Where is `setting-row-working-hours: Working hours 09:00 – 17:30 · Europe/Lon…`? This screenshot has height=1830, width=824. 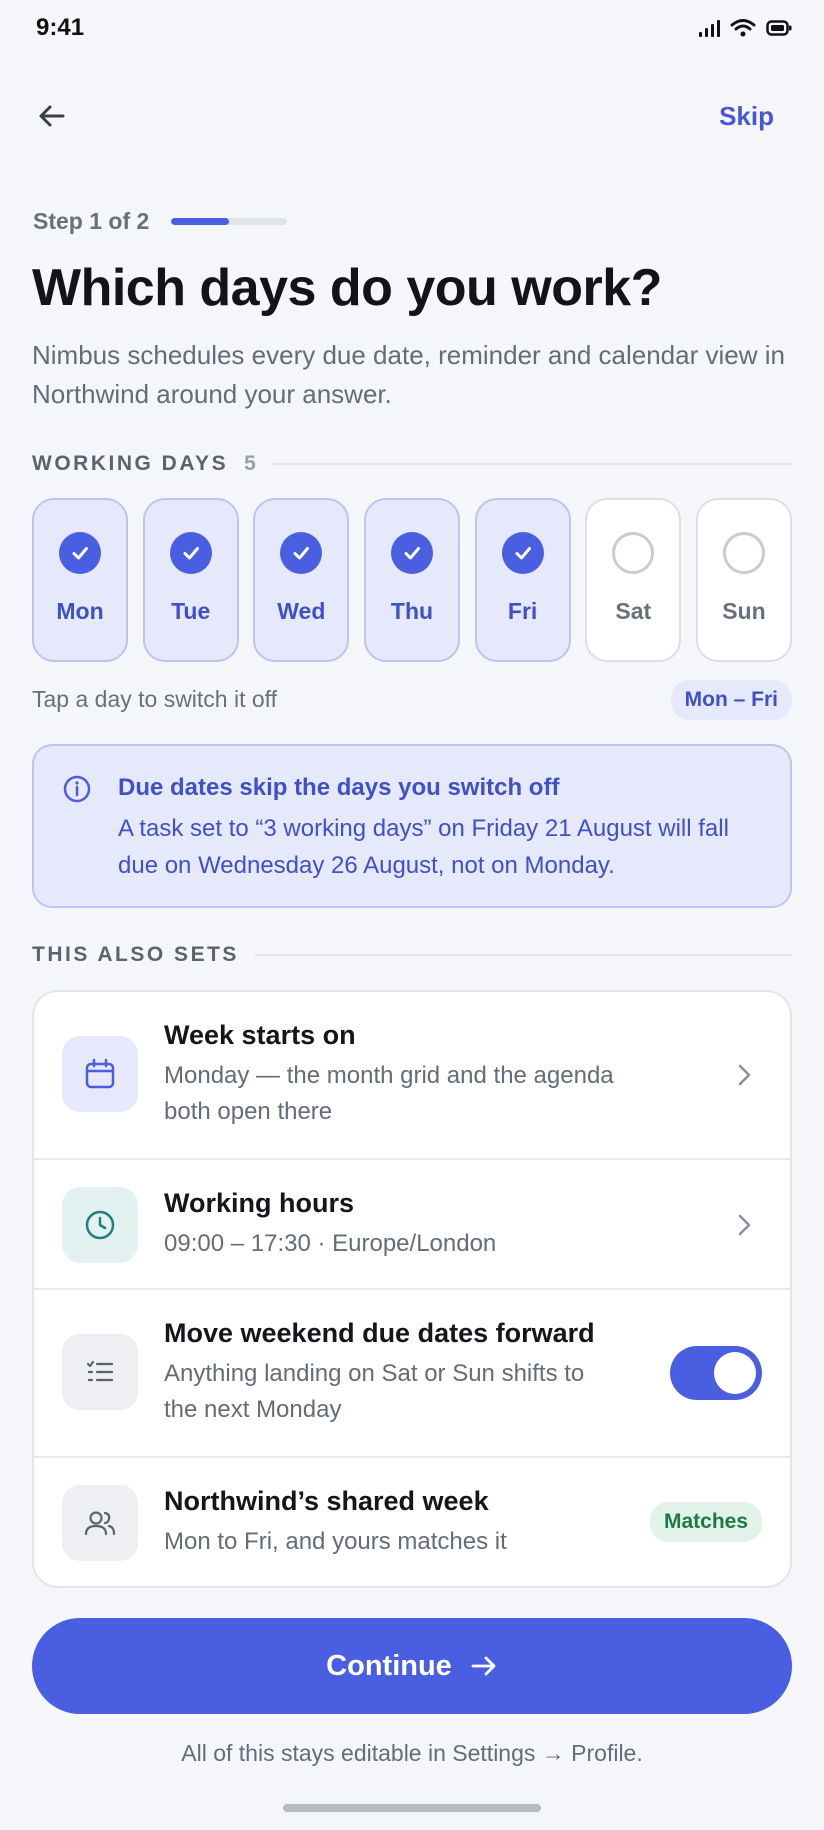 setting-row-working-hours: Working hours 09:00 – 17:30 · Europe/Lon… is located at coordinates (412, 1225).